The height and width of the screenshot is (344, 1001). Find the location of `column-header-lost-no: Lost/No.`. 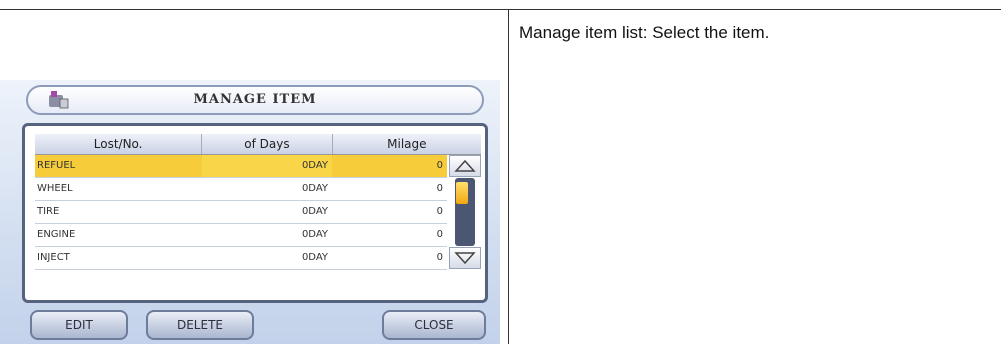

column-header-lost-no: Lost/No. is located at coordinates (119, 144).